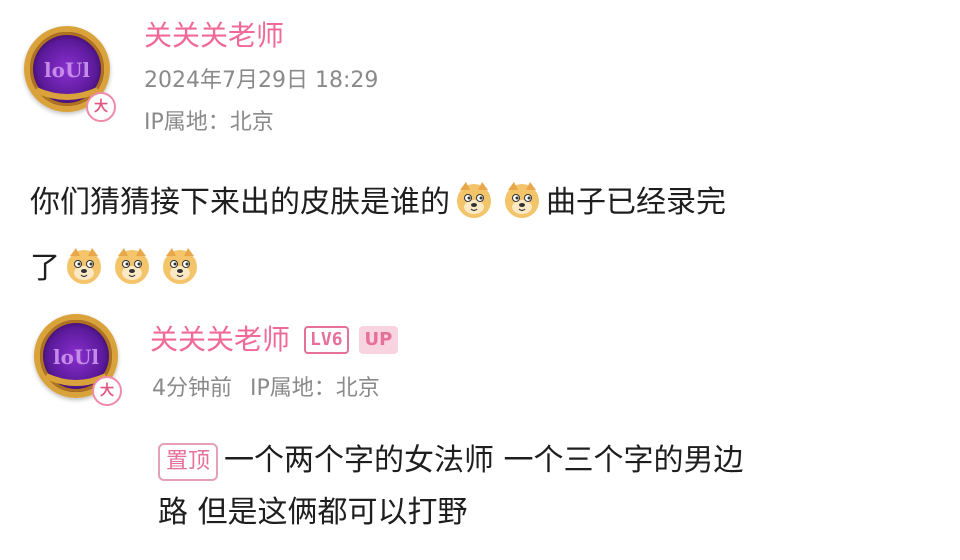 The width and height of the screenshot is (960, 560). I want to click on author-name: 关关关老师, so click(214, 34).